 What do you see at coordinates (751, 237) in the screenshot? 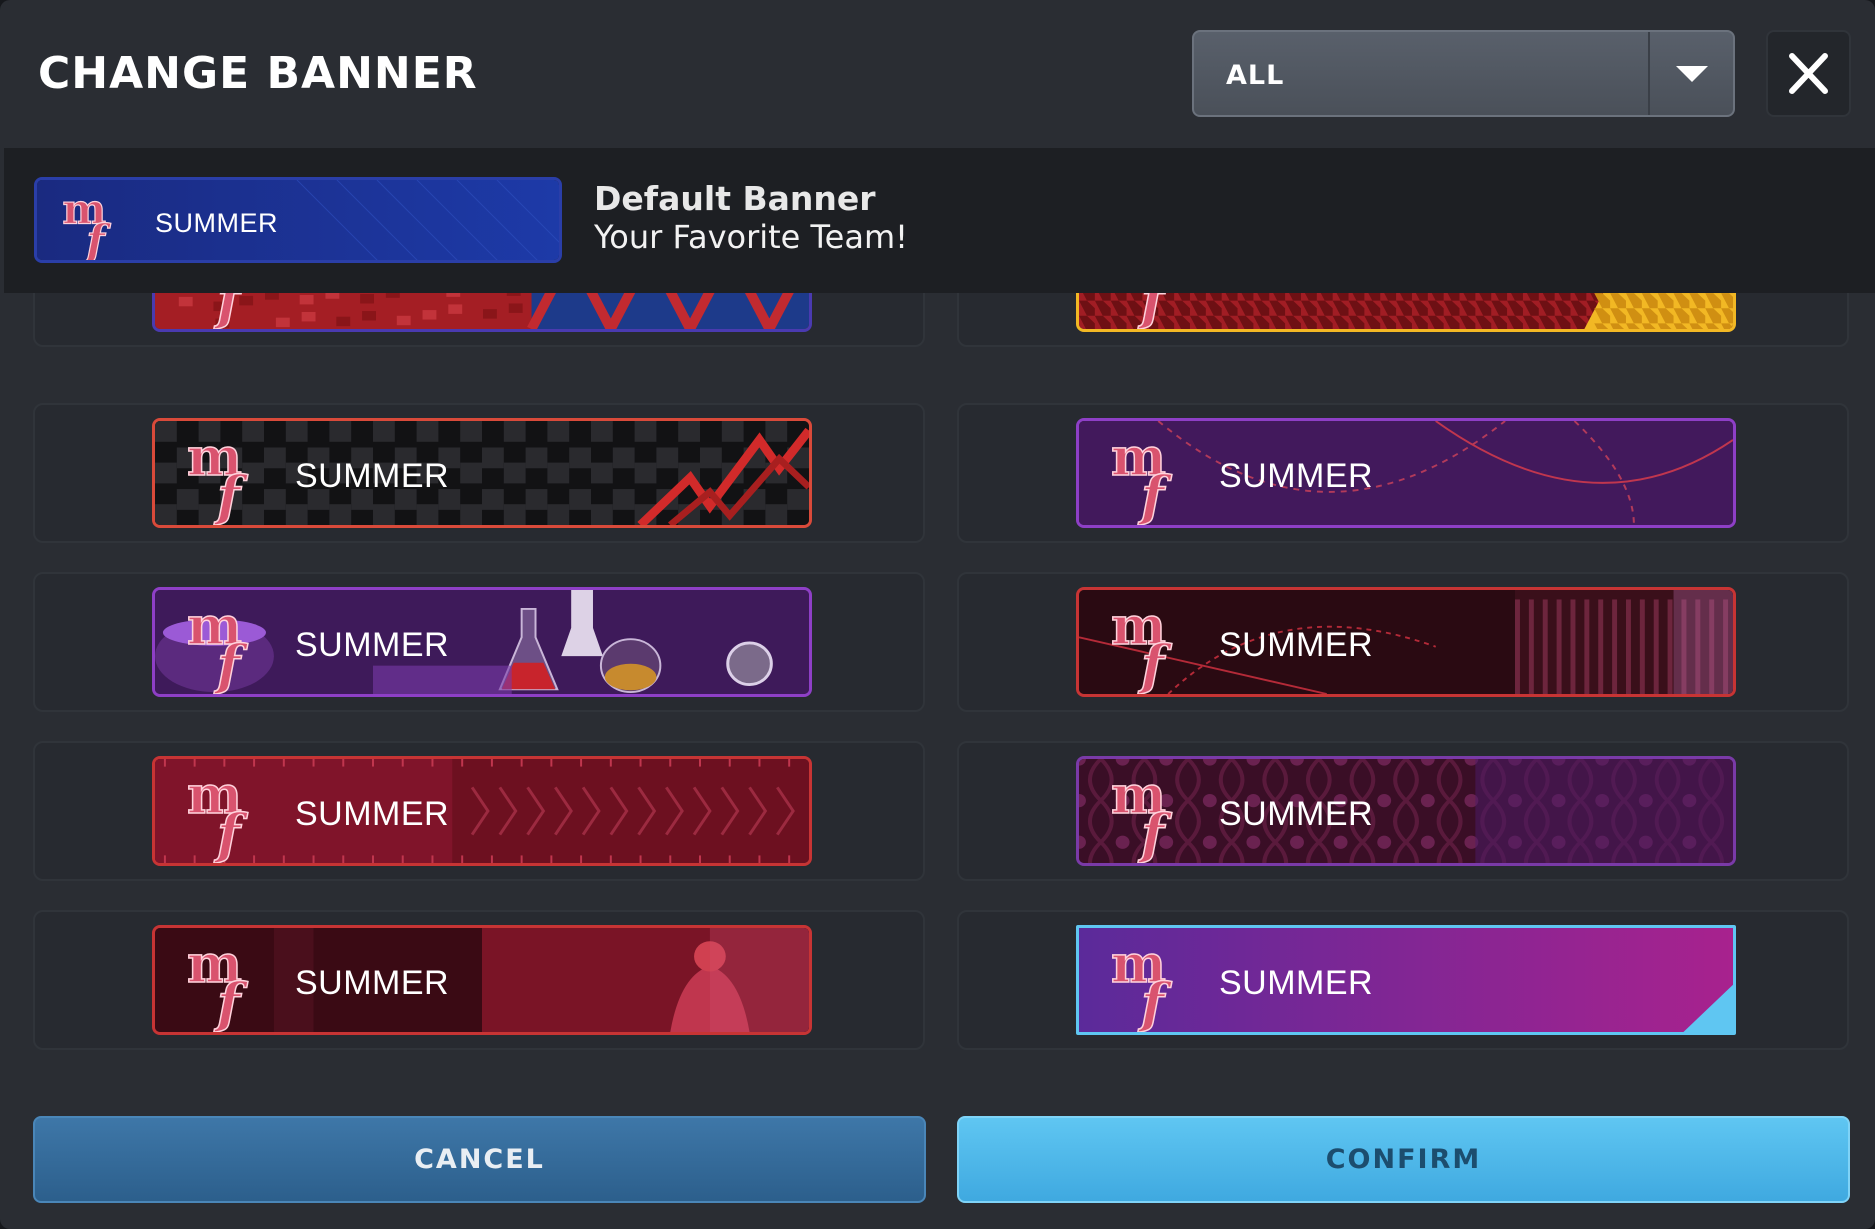
I see `current-banner-subtitle: Your Favorite Team!` at bounding box center [751, 237].